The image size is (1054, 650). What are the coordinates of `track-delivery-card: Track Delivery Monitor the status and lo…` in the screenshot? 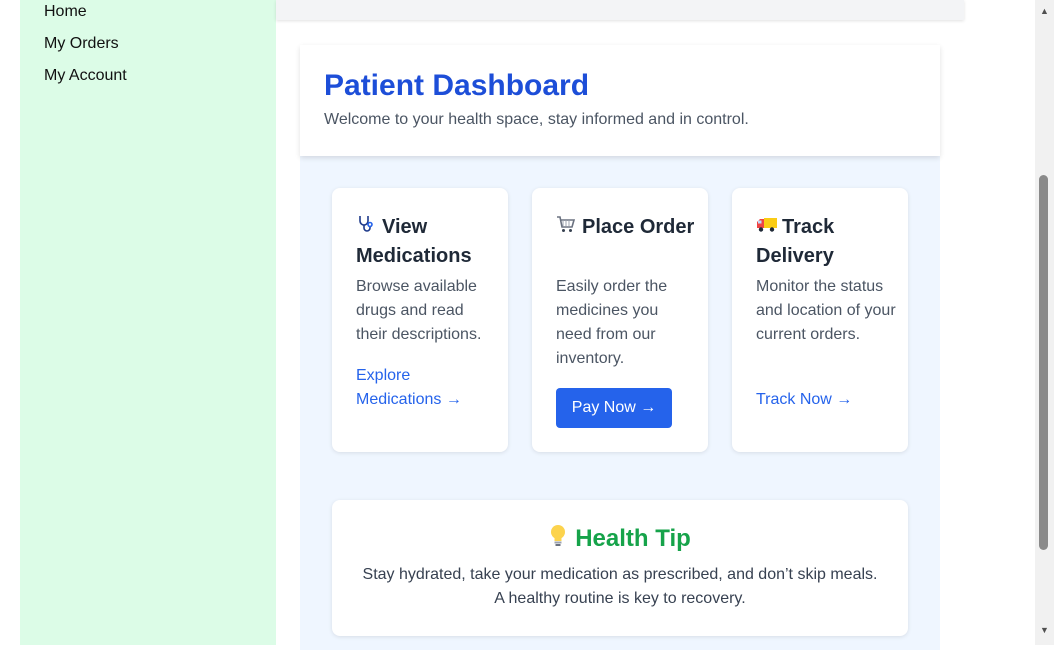 It's located at (820, 320).